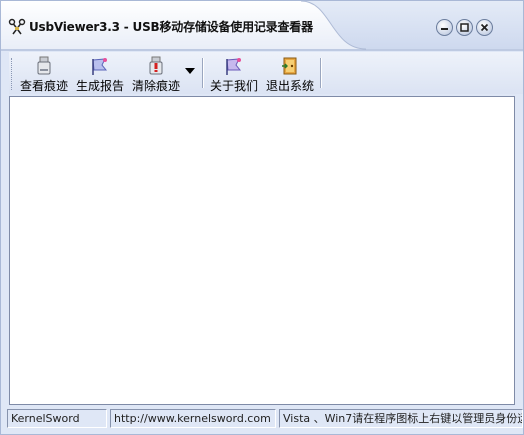  What do you see at coordinates (99, 86) in the screenshot?
I see `generate-report-label: 生成报告` at bounding box center [99, 86].